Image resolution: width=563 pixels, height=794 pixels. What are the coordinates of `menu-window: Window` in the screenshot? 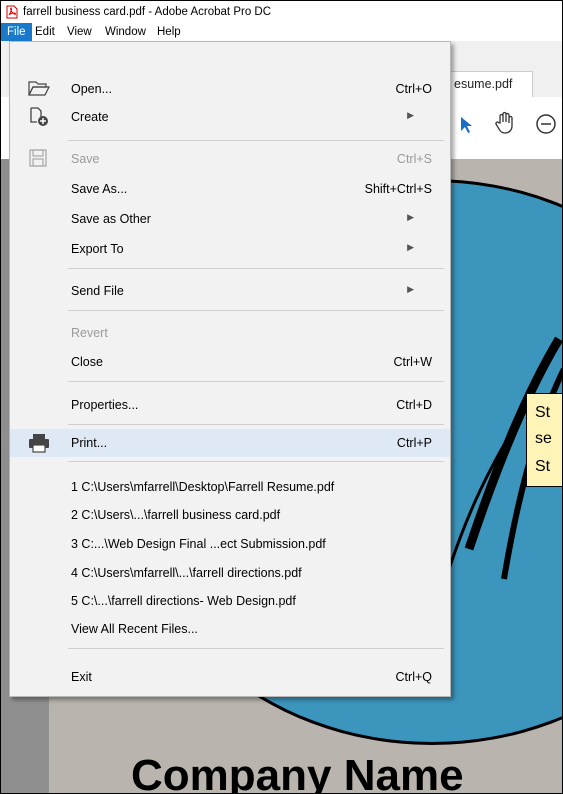 It's located at (125, 32).